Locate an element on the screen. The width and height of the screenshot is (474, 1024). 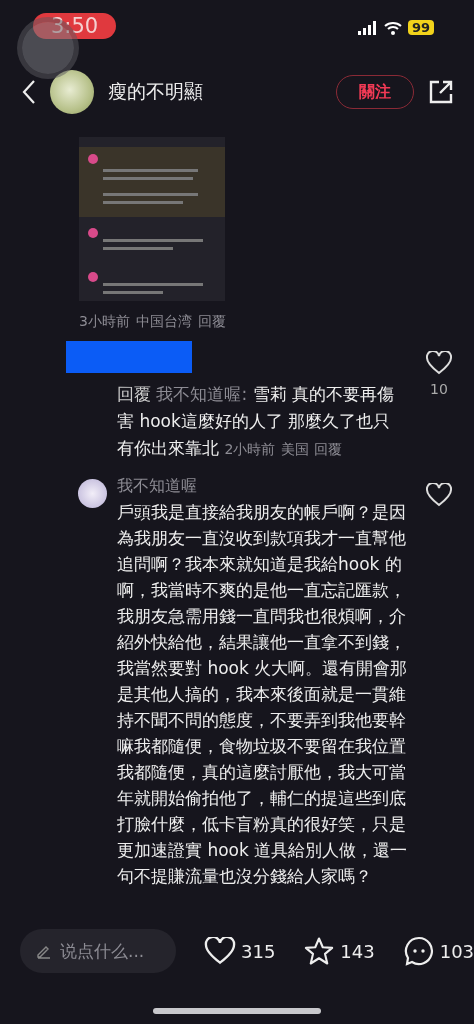
wifi-icon is located at coordinates (392, 27).